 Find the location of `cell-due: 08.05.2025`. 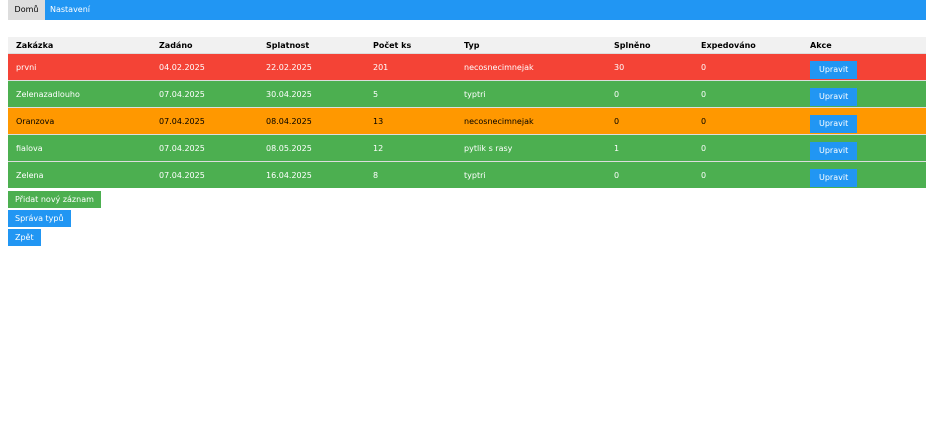

cell-due: 08.05.2025 is located at coordinates (311, 148).